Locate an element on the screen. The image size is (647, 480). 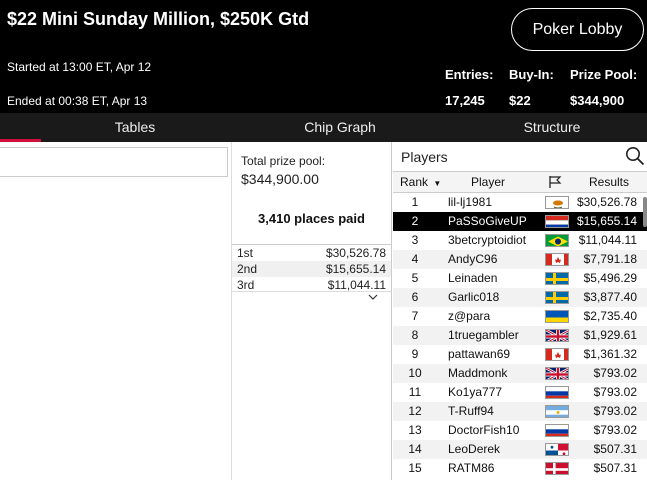
player-row: 10 Maddmonk $793.02 is located at coordinates (520, 373).